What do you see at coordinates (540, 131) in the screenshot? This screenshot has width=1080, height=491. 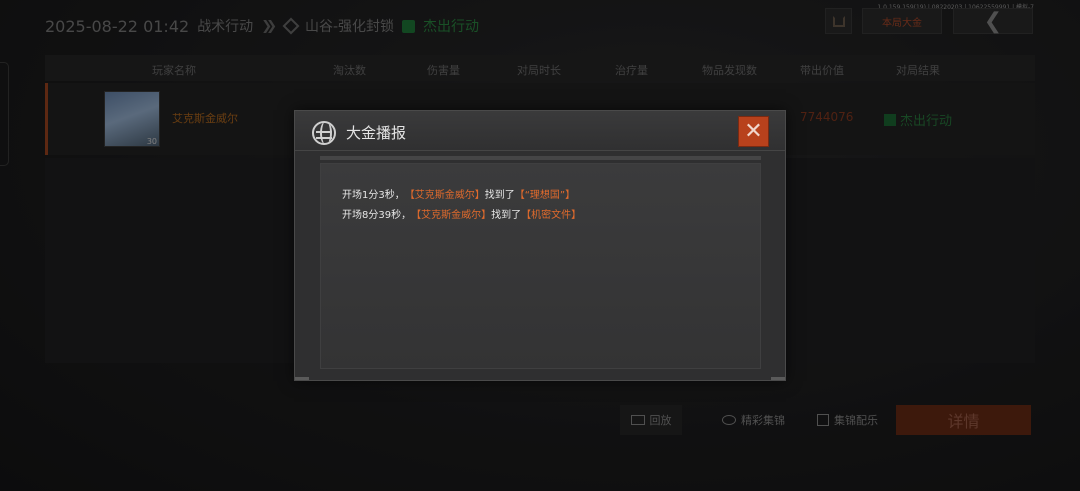 I see `dialog-header: 大金播报 ✕` at bounding box center [540, 131].